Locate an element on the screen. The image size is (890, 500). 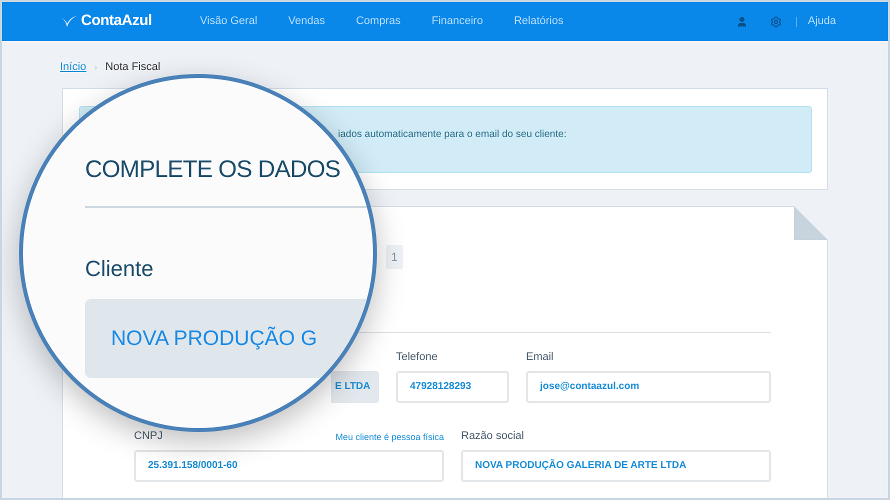
breadcrumb-link: Início is located at coordinates (73, 67).